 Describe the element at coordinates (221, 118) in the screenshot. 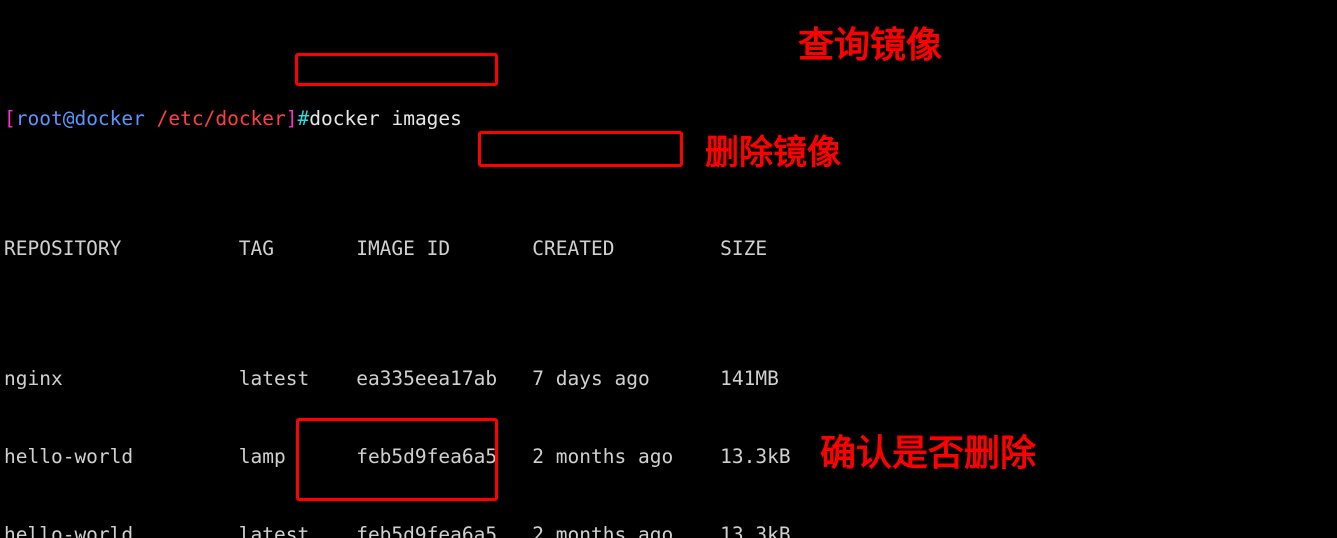

I see `prompt-path: /etc/docker` at that location.